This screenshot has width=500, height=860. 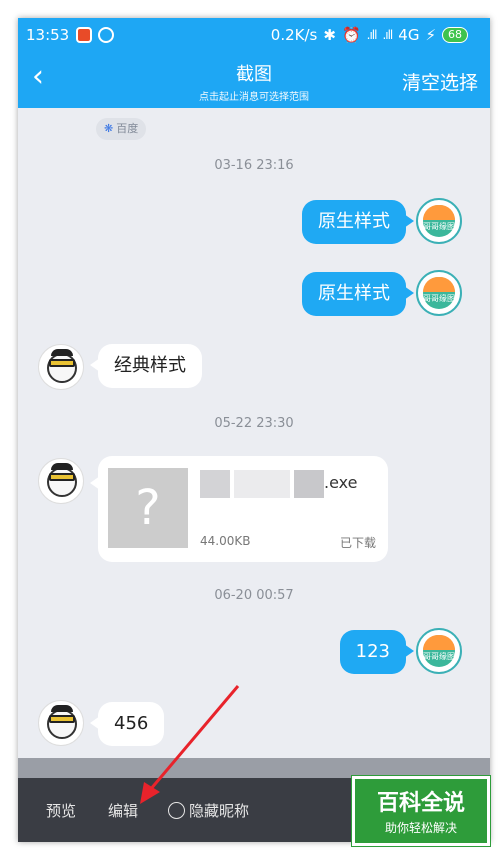 What do you see at coordinates (341, 482) in the screenshot?
I see `file-extension: .exe` at bounding box center [341, 482].